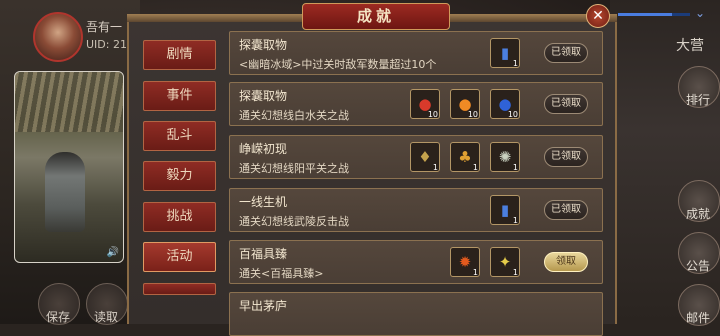  I want to click on top-progress-bar, so click(654, 14).